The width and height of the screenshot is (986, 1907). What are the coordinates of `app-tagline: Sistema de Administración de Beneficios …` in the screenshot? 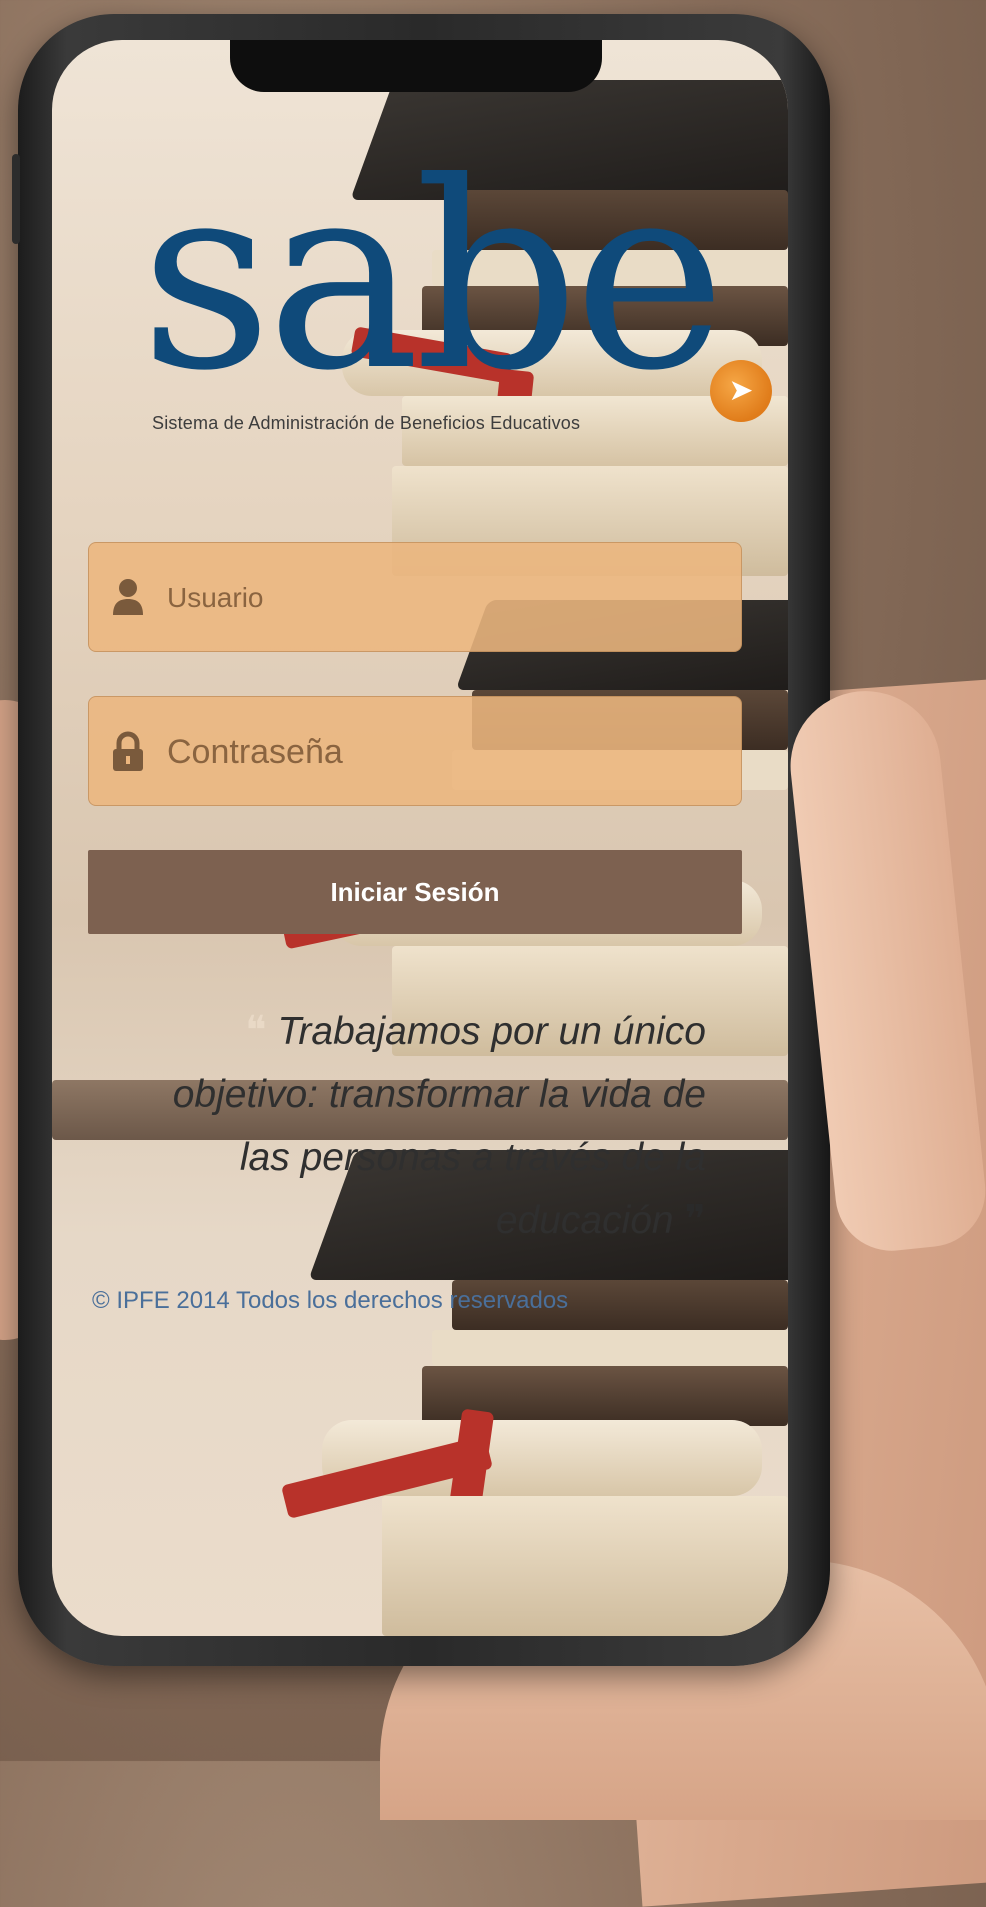 It's located at (366, 423).